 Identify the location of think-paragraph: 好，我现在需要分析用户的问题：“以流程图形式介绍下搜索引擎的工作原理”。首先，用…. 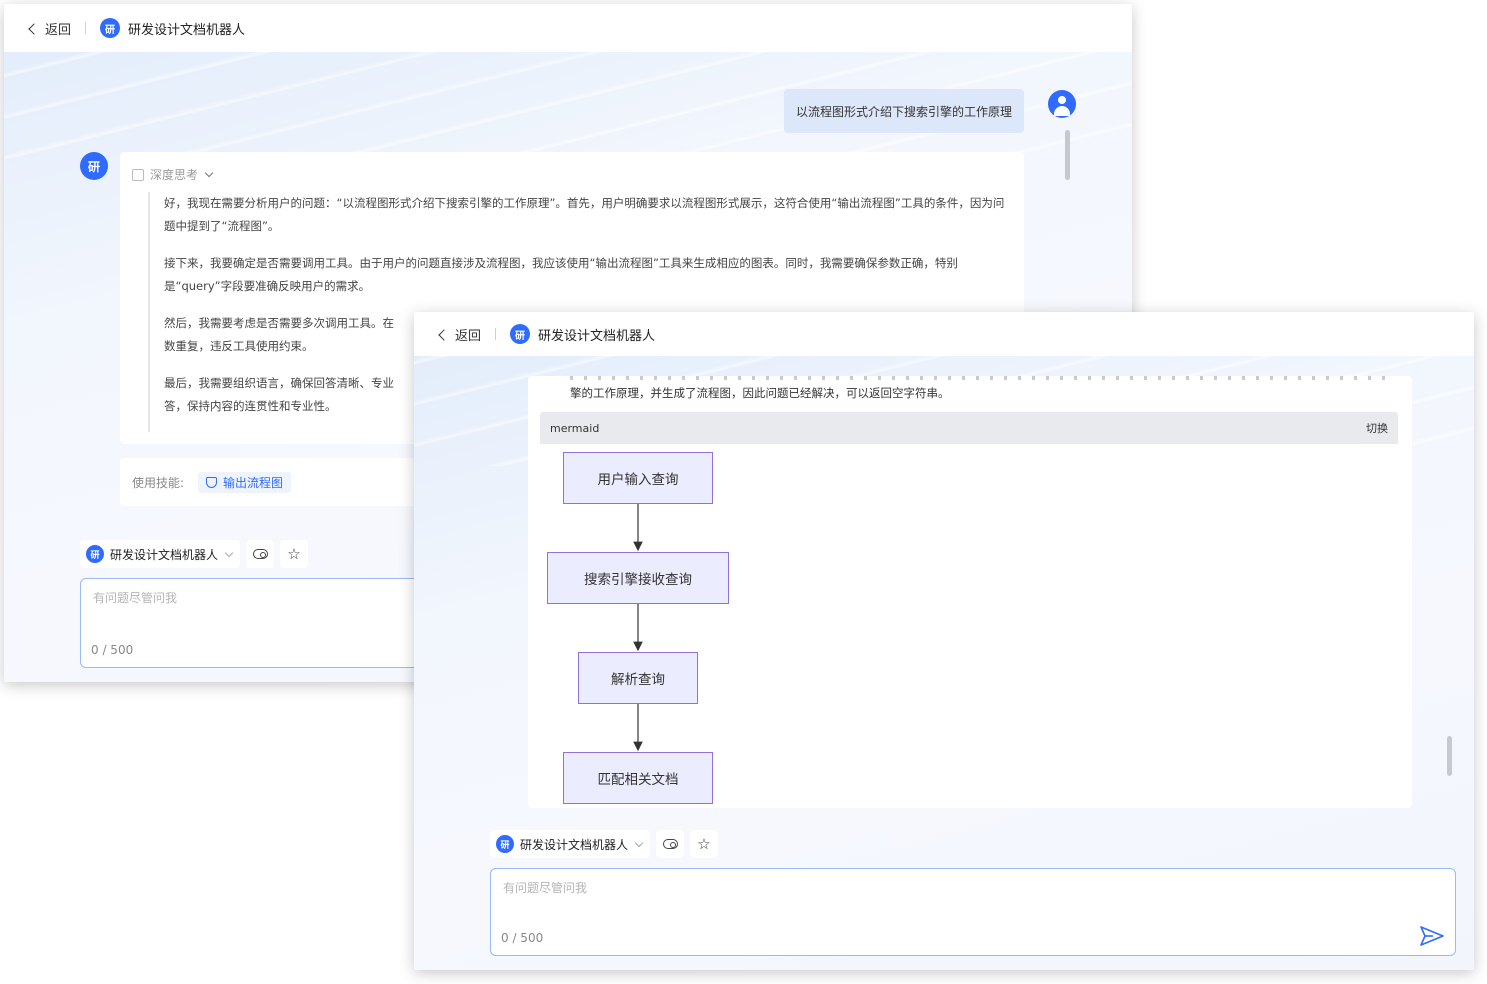
(584, 214).